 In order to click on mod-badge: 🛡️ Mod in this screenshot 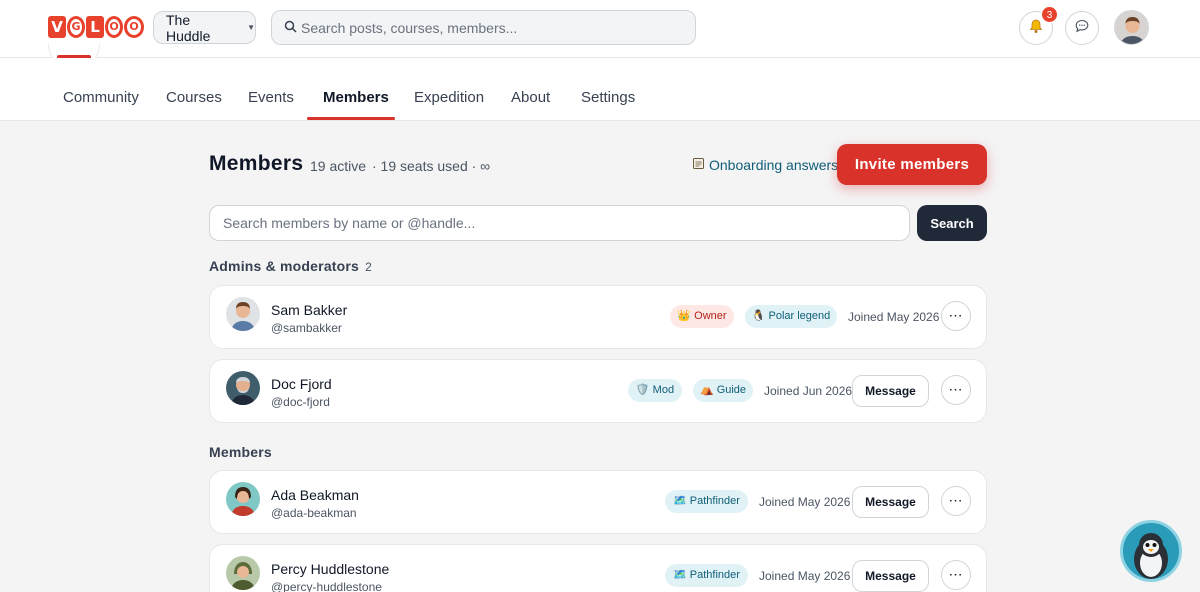, I will do `click(655, 390)`.